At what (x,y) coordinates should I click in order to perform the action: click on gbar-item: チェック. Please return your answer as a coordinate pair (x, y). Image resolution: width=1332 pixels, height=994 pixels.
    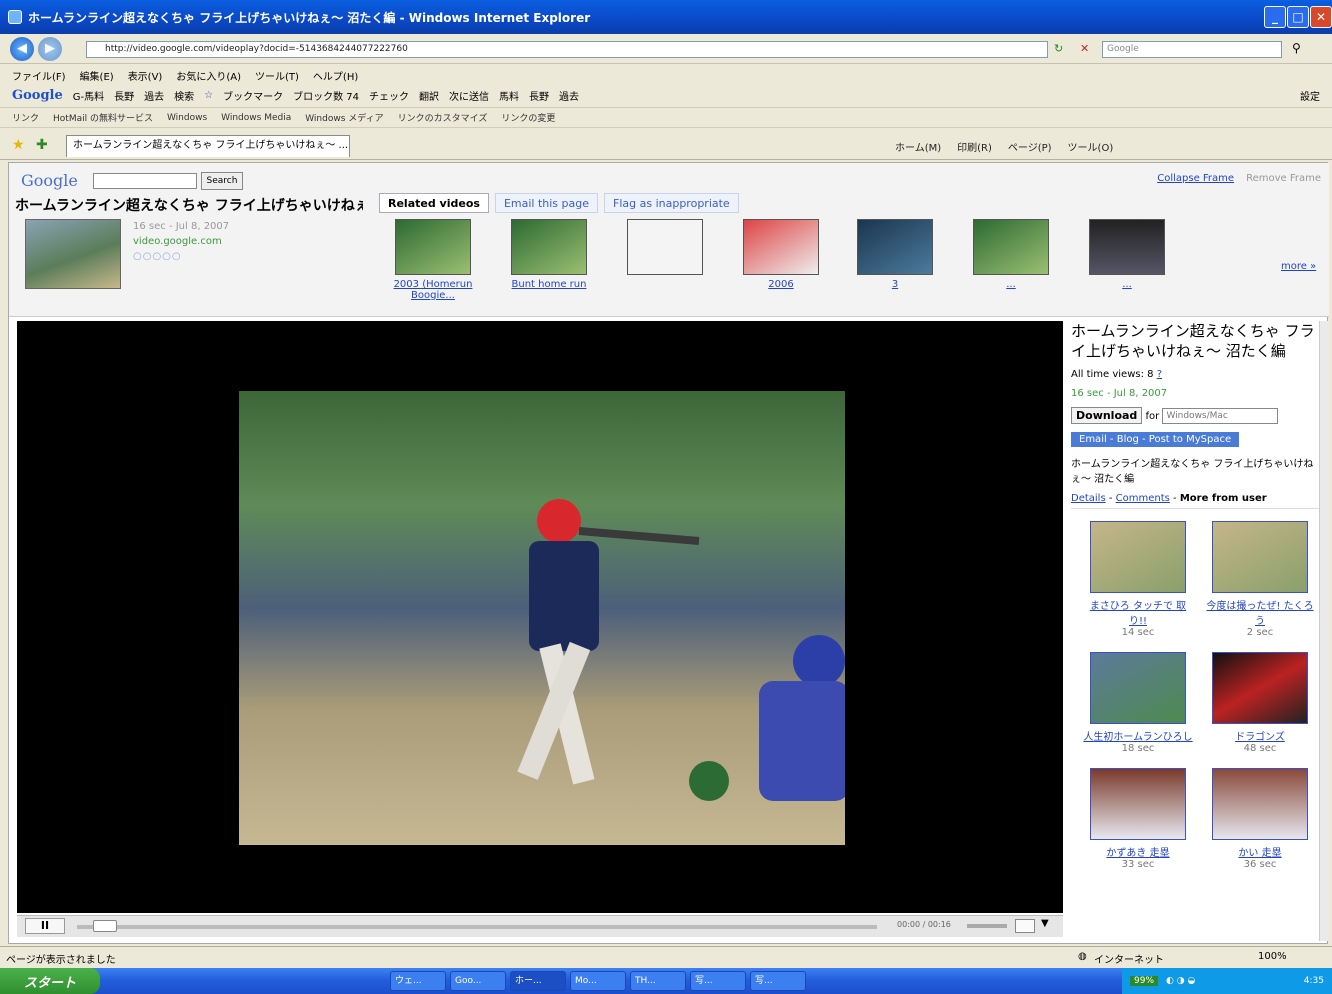
    Looking at the image, I should click on (389, 95).